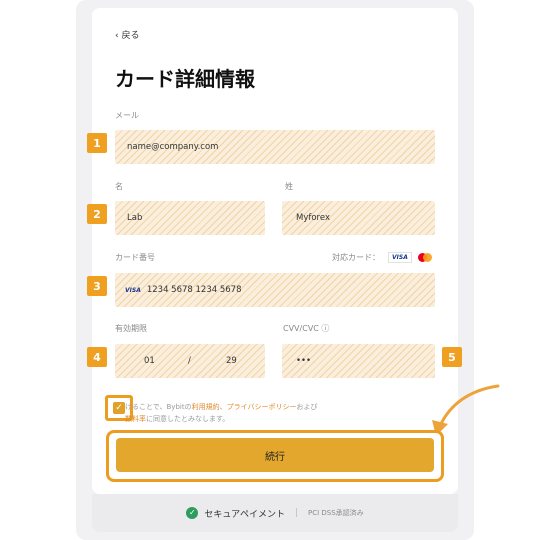  Describe the element at coordinates (304, 361) in the screenshot. I see `cvv-value: •••` at that location.